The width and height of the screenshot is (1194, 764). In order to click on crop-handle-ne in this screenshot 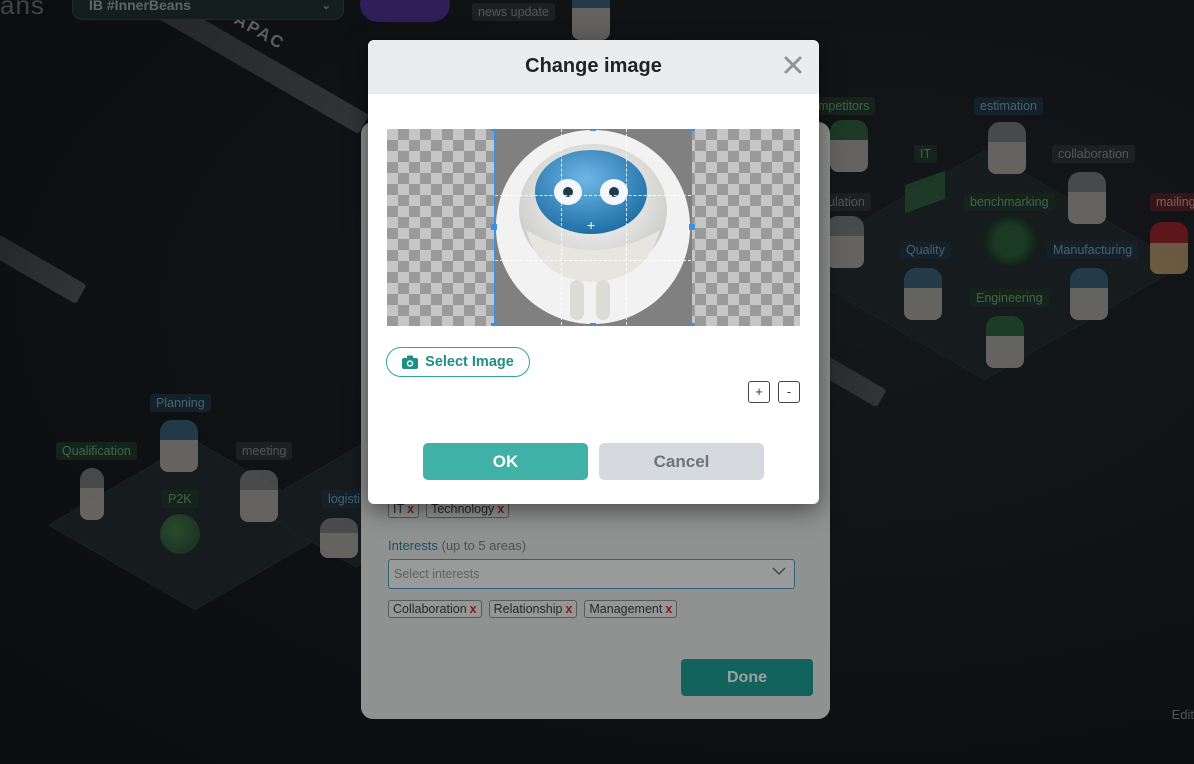, I will do `click(692, 130)`.